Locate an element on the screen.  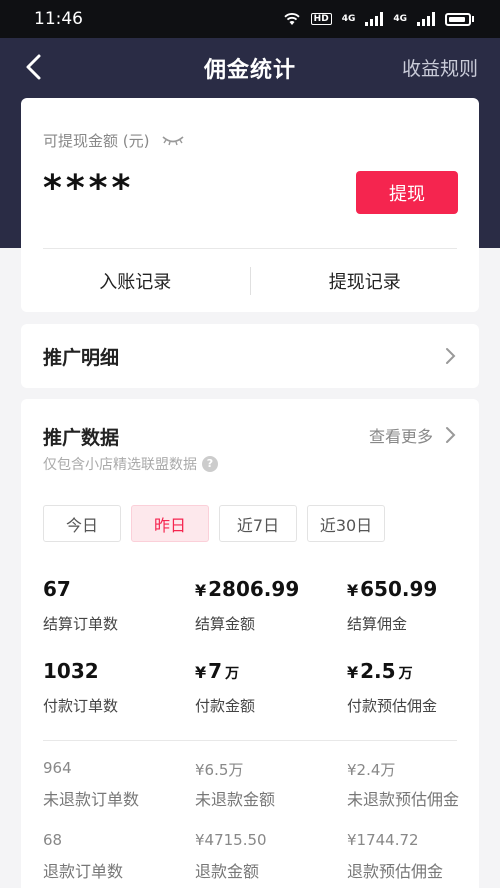
stat-settled-orders: 67 结算订单数 is located at coordinates (119, 618).